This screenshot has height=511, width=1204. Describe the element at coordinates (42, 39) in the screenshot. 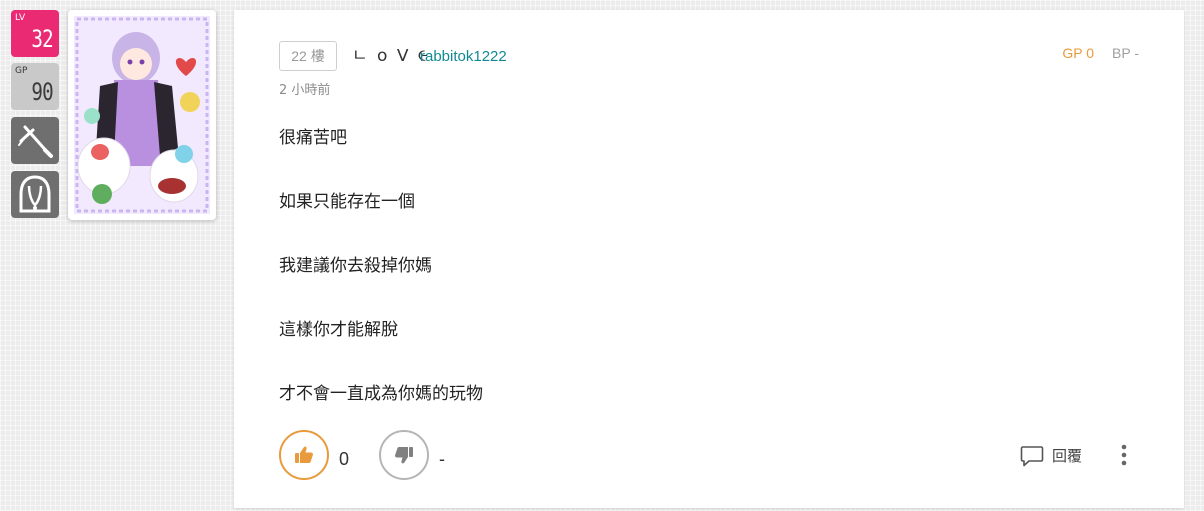

I see `level-value: 32` at that location.